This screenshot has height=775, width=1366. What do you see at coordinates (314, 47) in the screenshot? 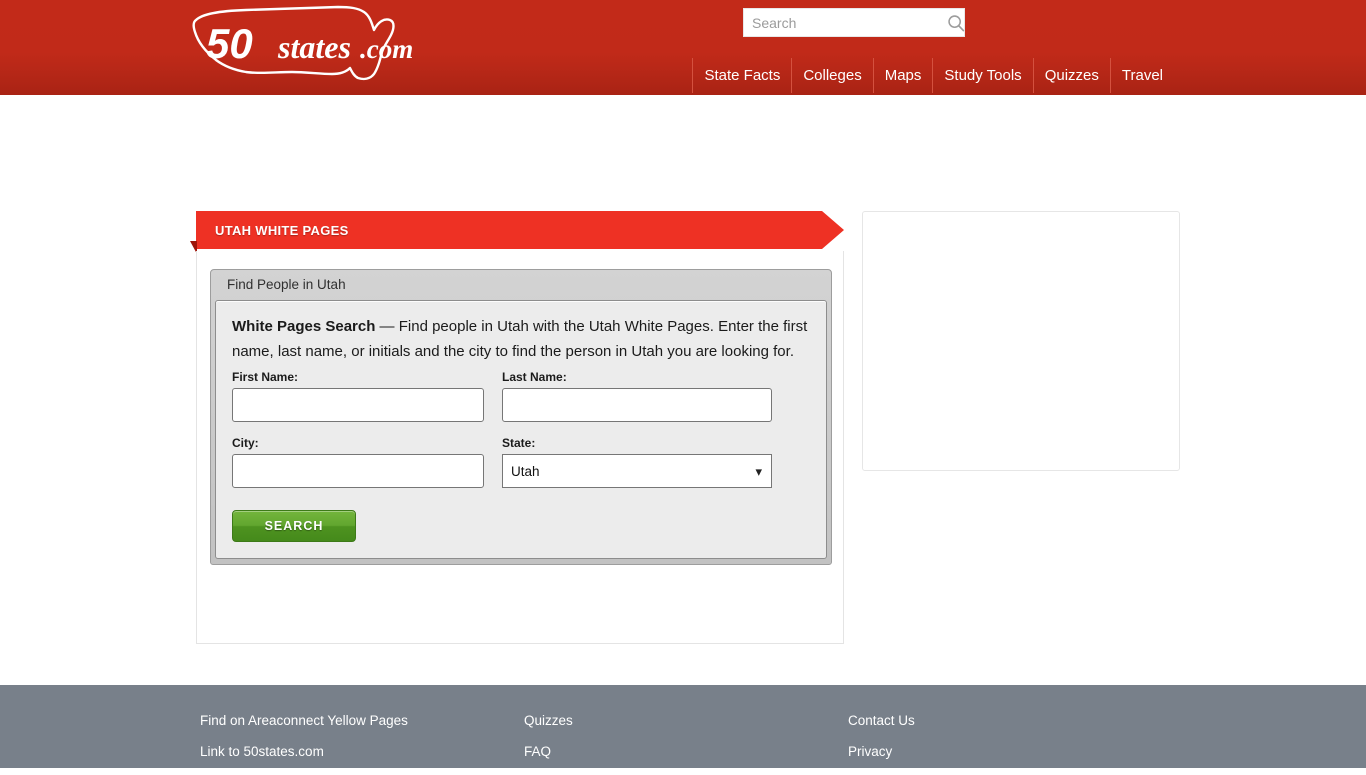
I see `svg-text: states` at bounding box center [314, 47].